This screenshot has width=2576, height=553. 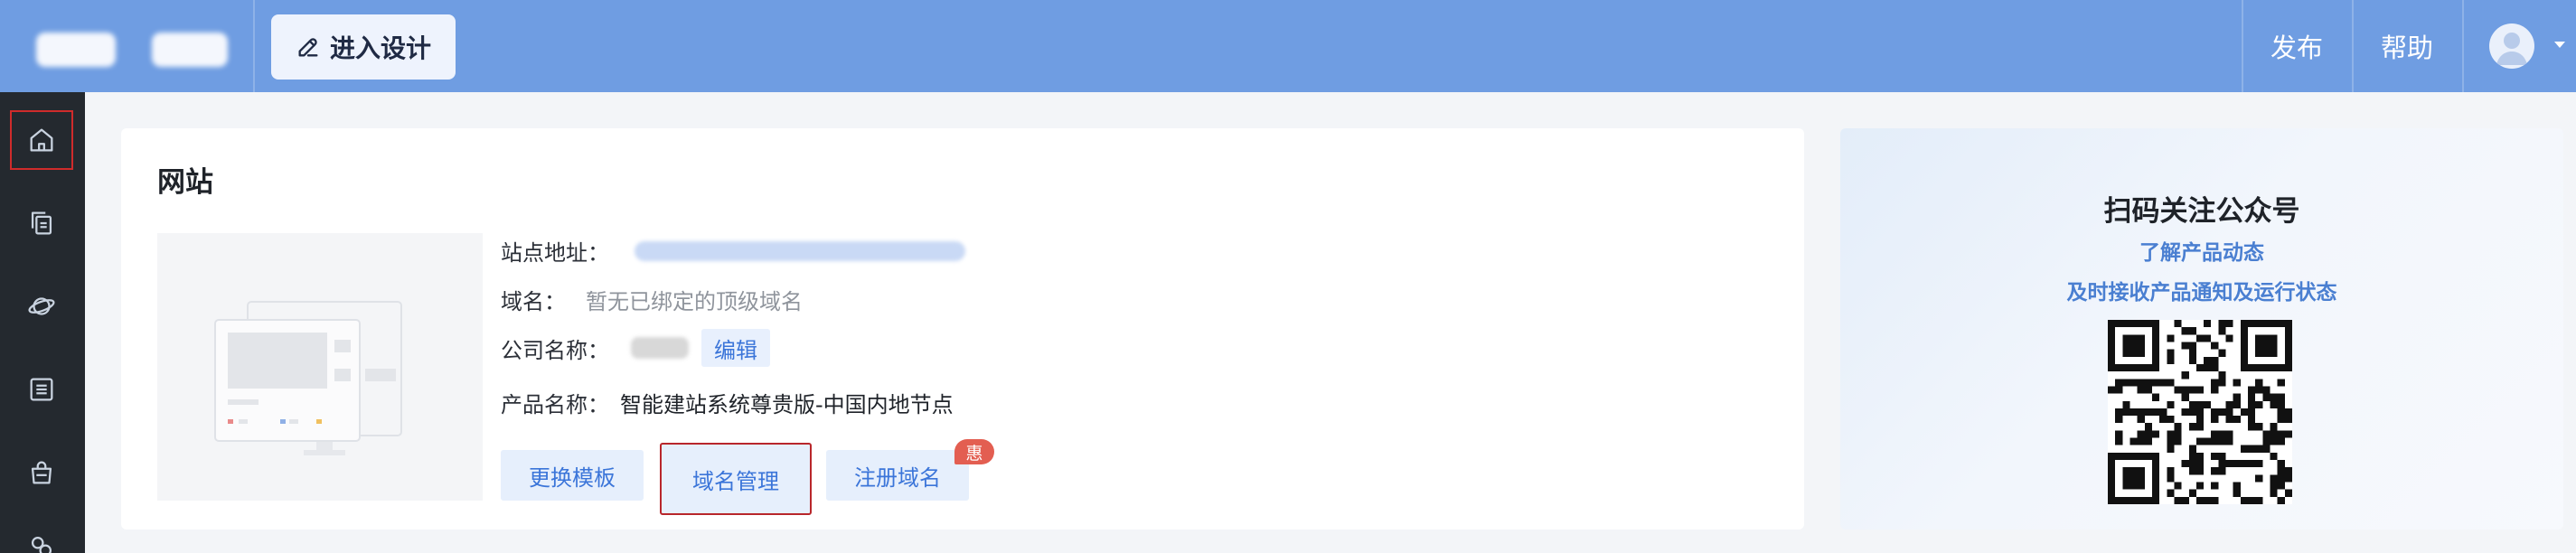 I want to click on product-label: 产品名称：, so click(x=555, y=404).